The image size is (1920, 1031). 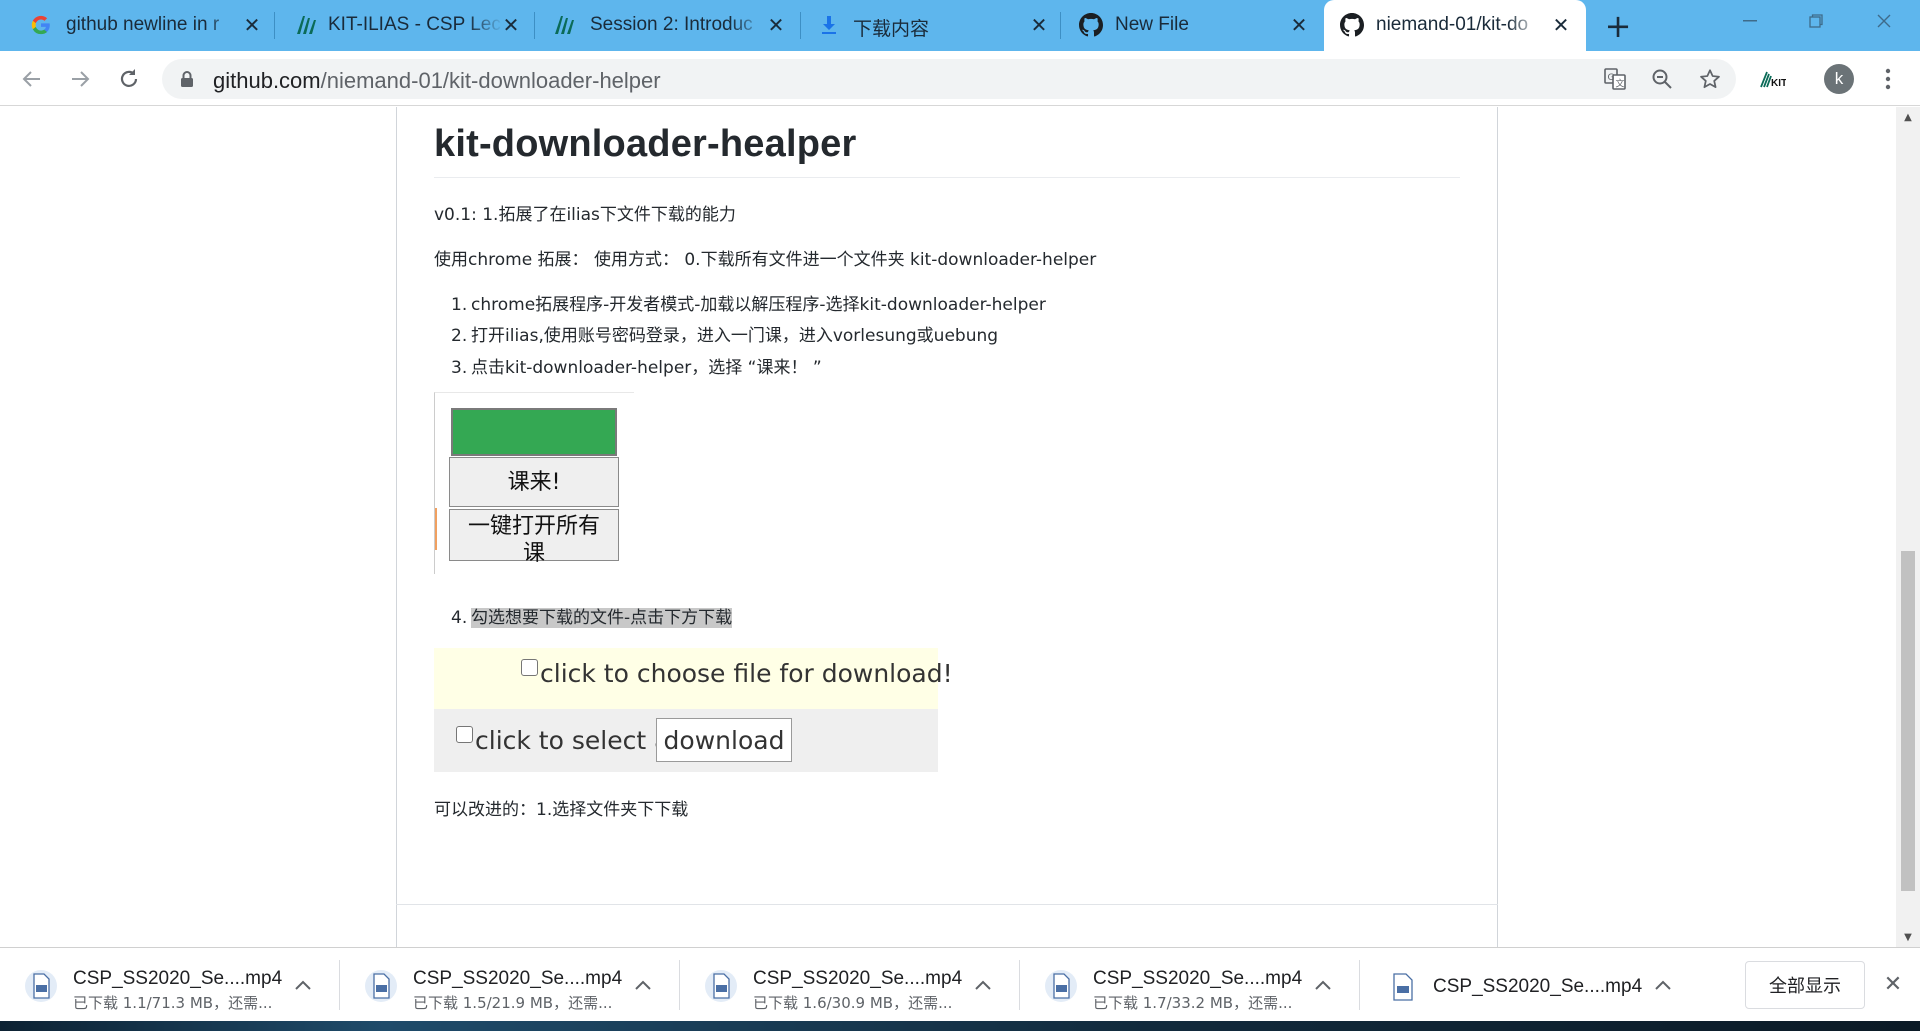 What do you see at coordinates (1452, 24) in the screenshot?
I see `tab-title: niemand-01/kit-do` at bounding box center [1452, 24].